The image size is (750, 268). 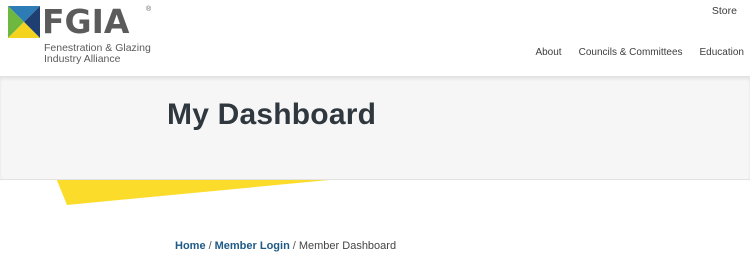 What do you see at coordinates (24, 22) in the screenshot?
I see `fgia-logo-icon` at bounding box center [24, 22].